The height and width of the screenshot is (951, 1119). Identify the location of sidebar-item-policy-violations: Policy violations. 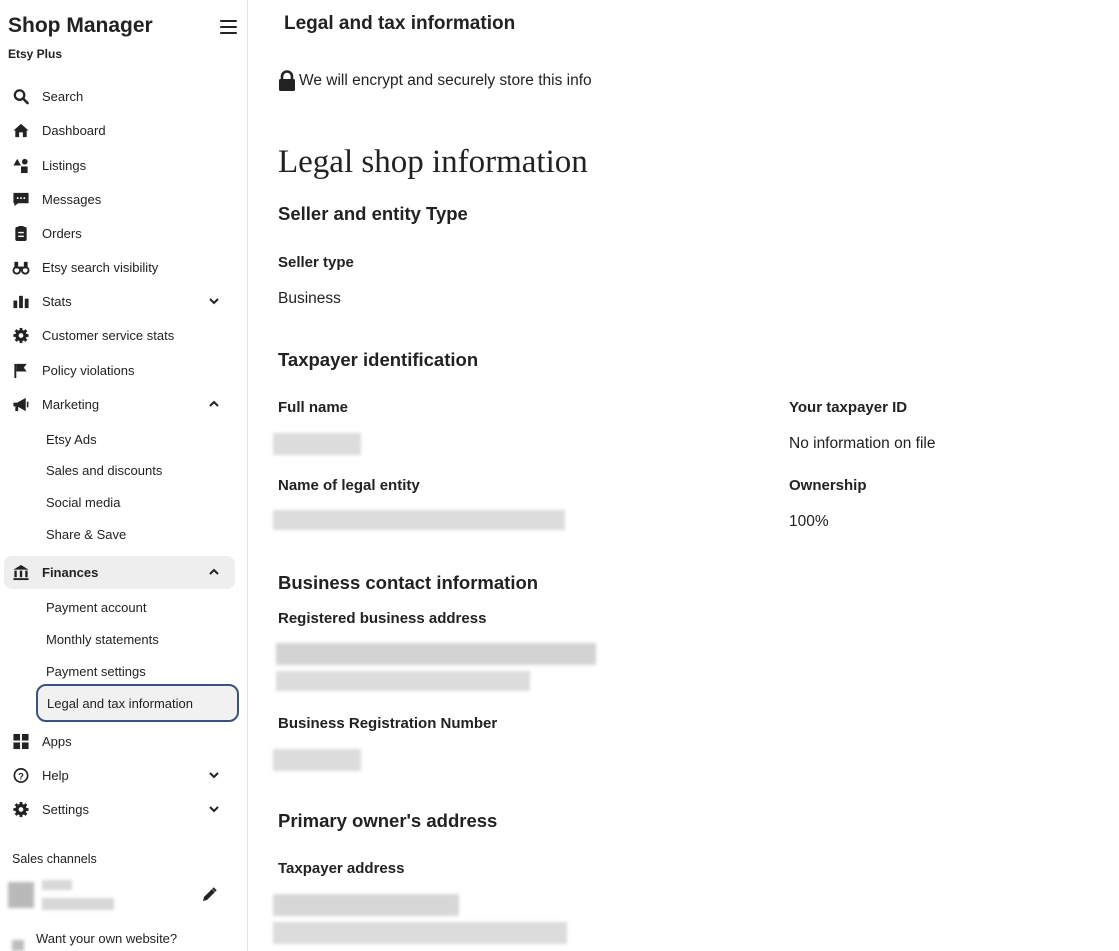
(124, 370).